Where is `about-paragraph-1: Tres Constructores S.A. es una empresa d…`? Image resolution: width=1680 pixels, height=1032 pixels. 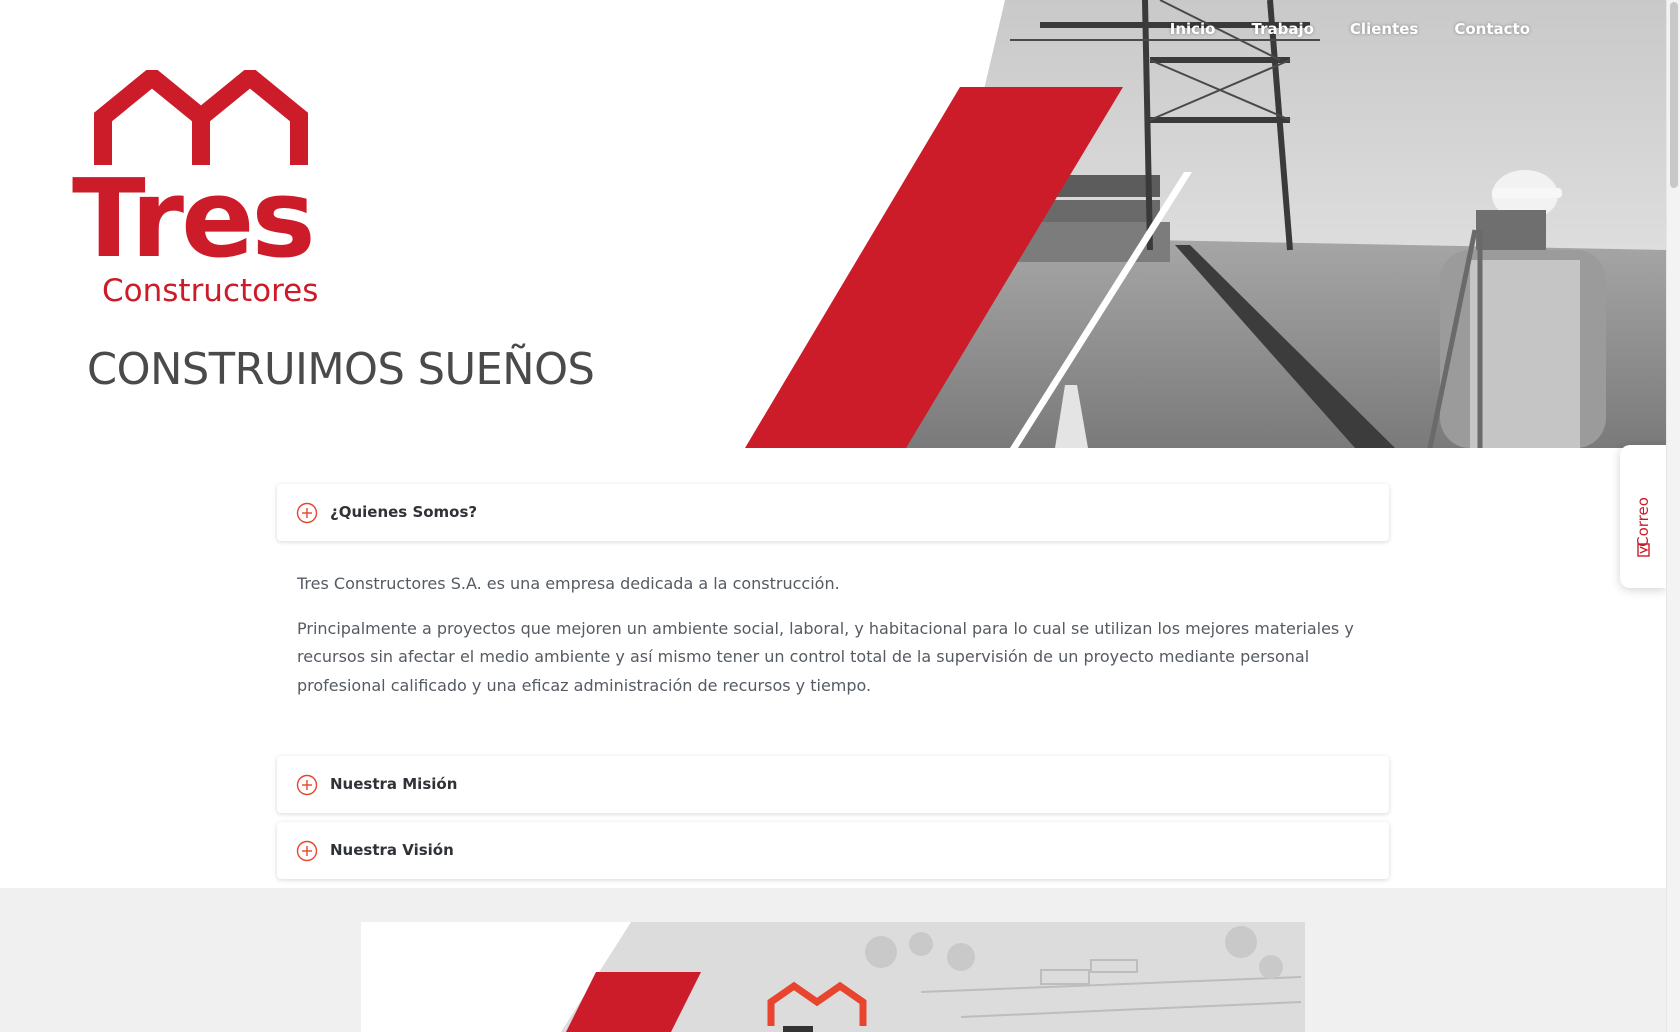 about-paragraph-1: Tres Constructores S.A. es una empresa d… is located at coordinates (568, 583).